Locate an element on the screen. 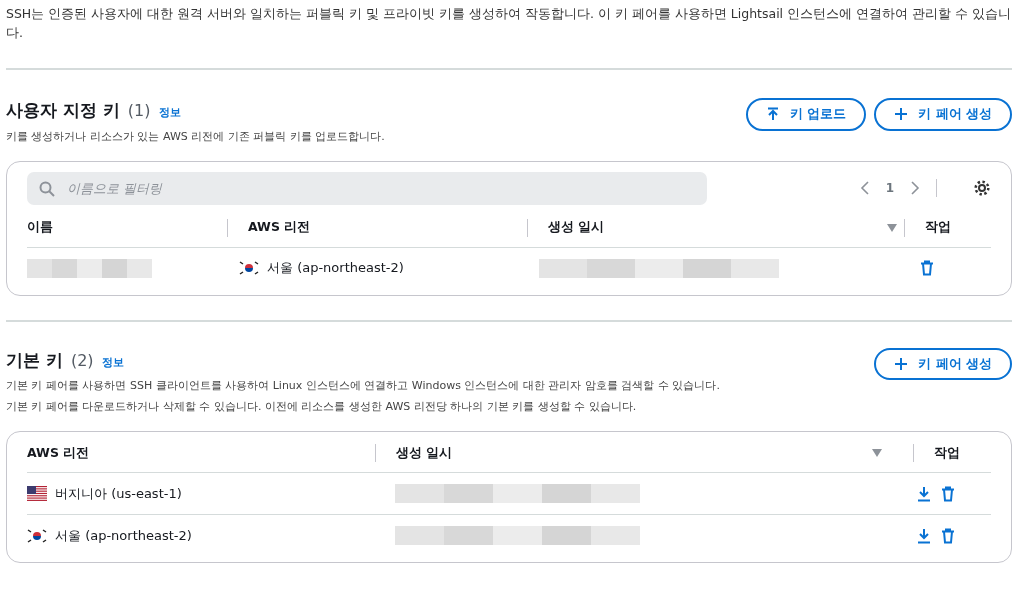  section-description: 키를 생성하거나 리소스가 있는 AWS 리전에 기존 퍼블릭 키를 업로드합니다. is located at coordinates (195, 136).